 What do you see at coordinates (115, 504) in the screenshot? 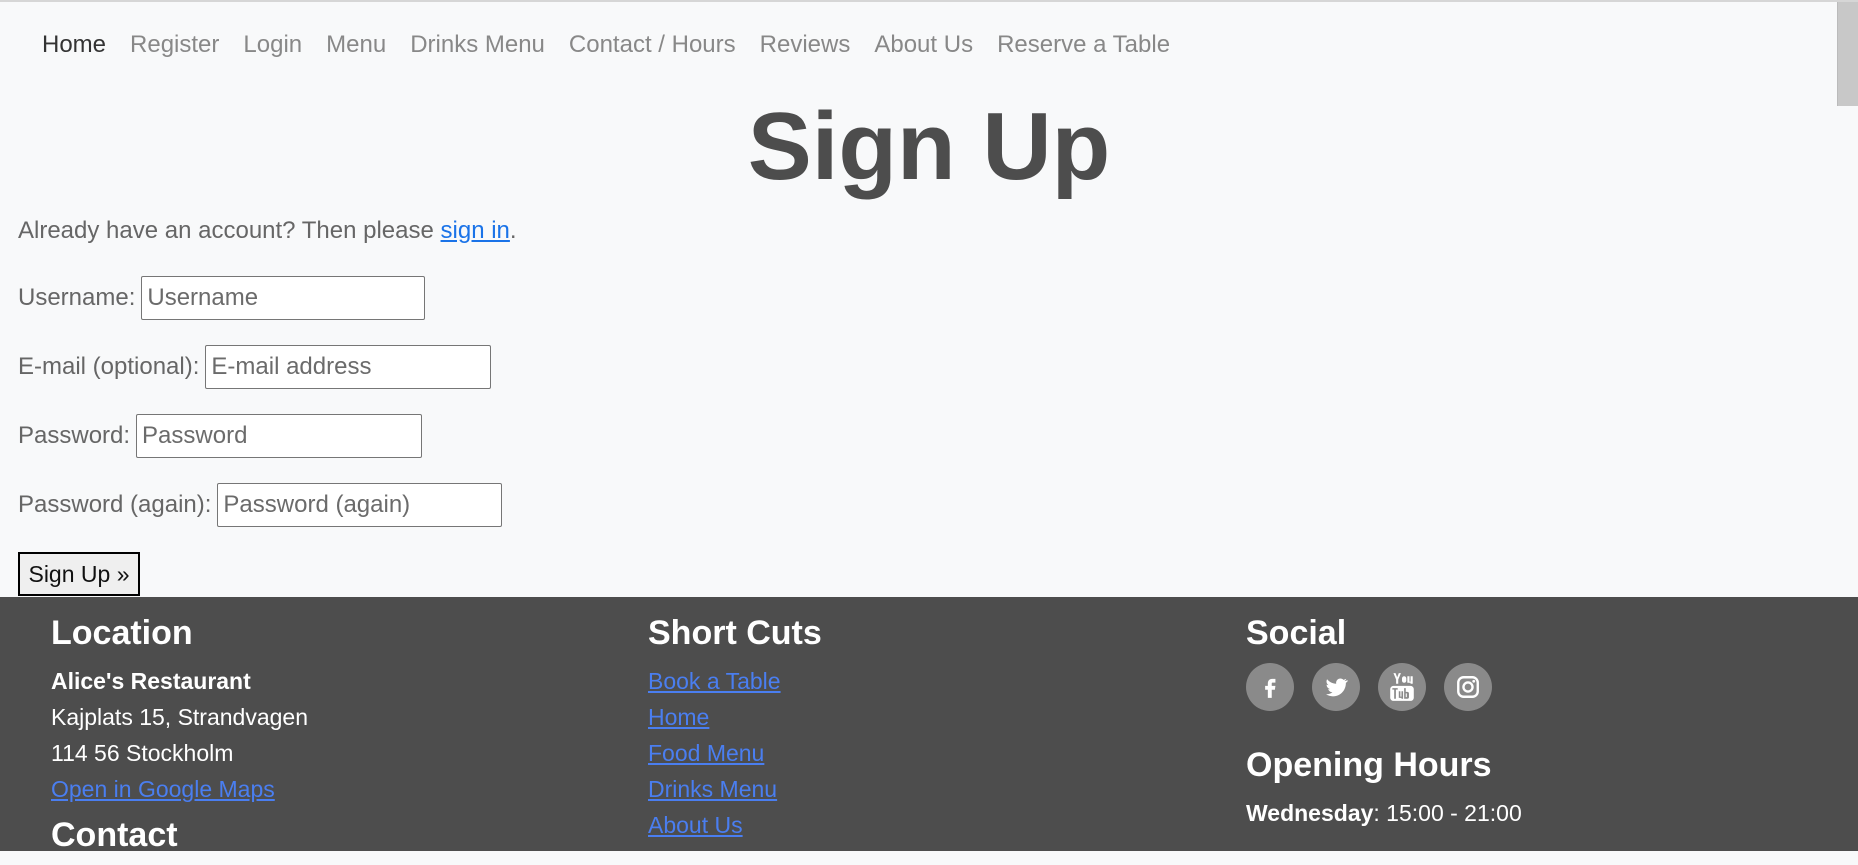
I see `password-again-label: Password (again):` at bounding box center [115, 504].